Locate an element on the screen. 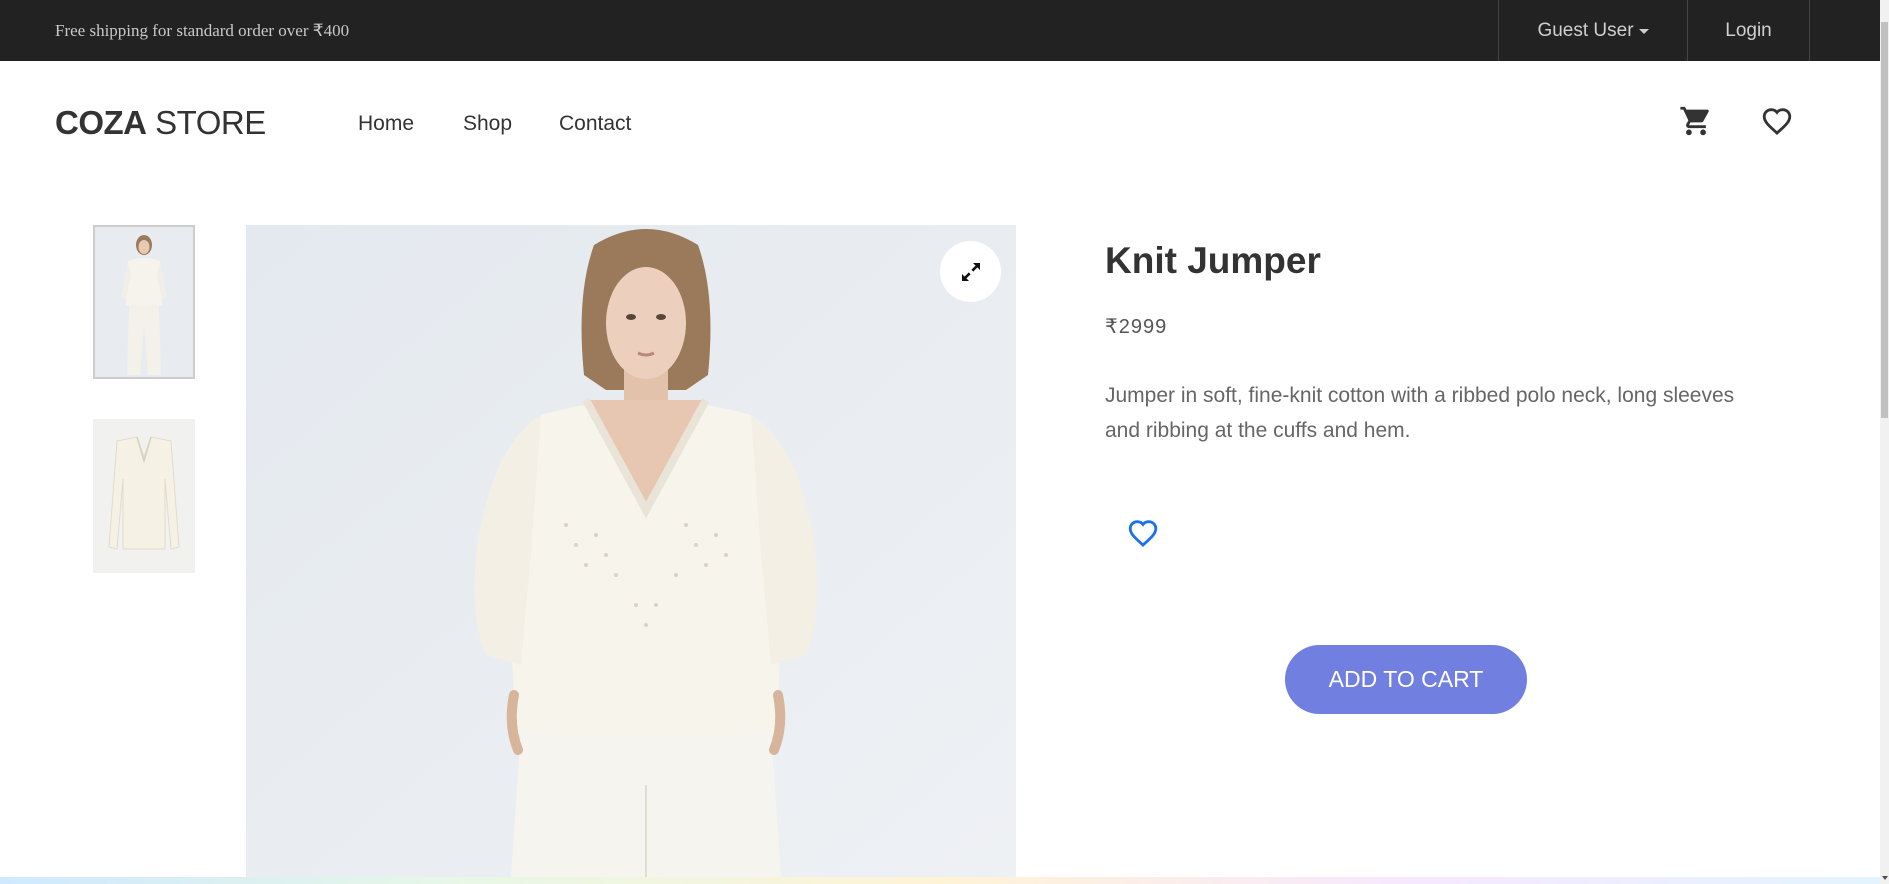 The image size is (1889, 884). nav-home: Home is located at coordinates (386, 124).